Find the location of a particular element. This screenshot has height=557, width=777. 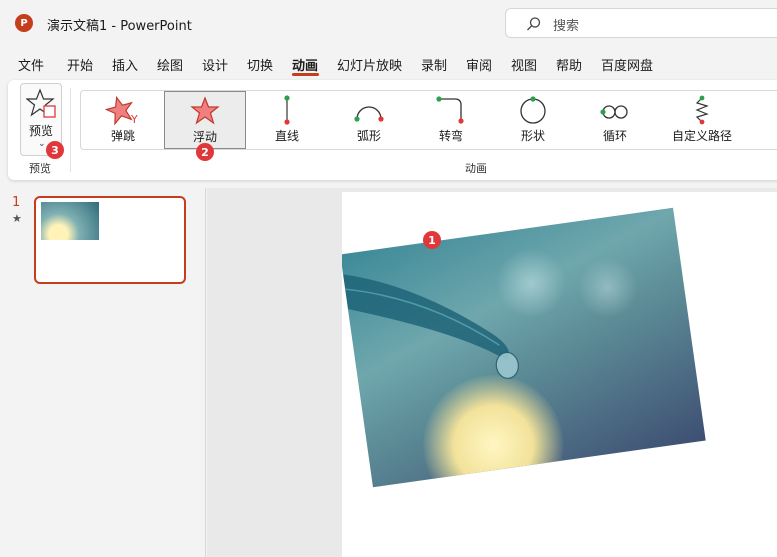

animation-float: 浮动 is located at coordinates (205, 120).